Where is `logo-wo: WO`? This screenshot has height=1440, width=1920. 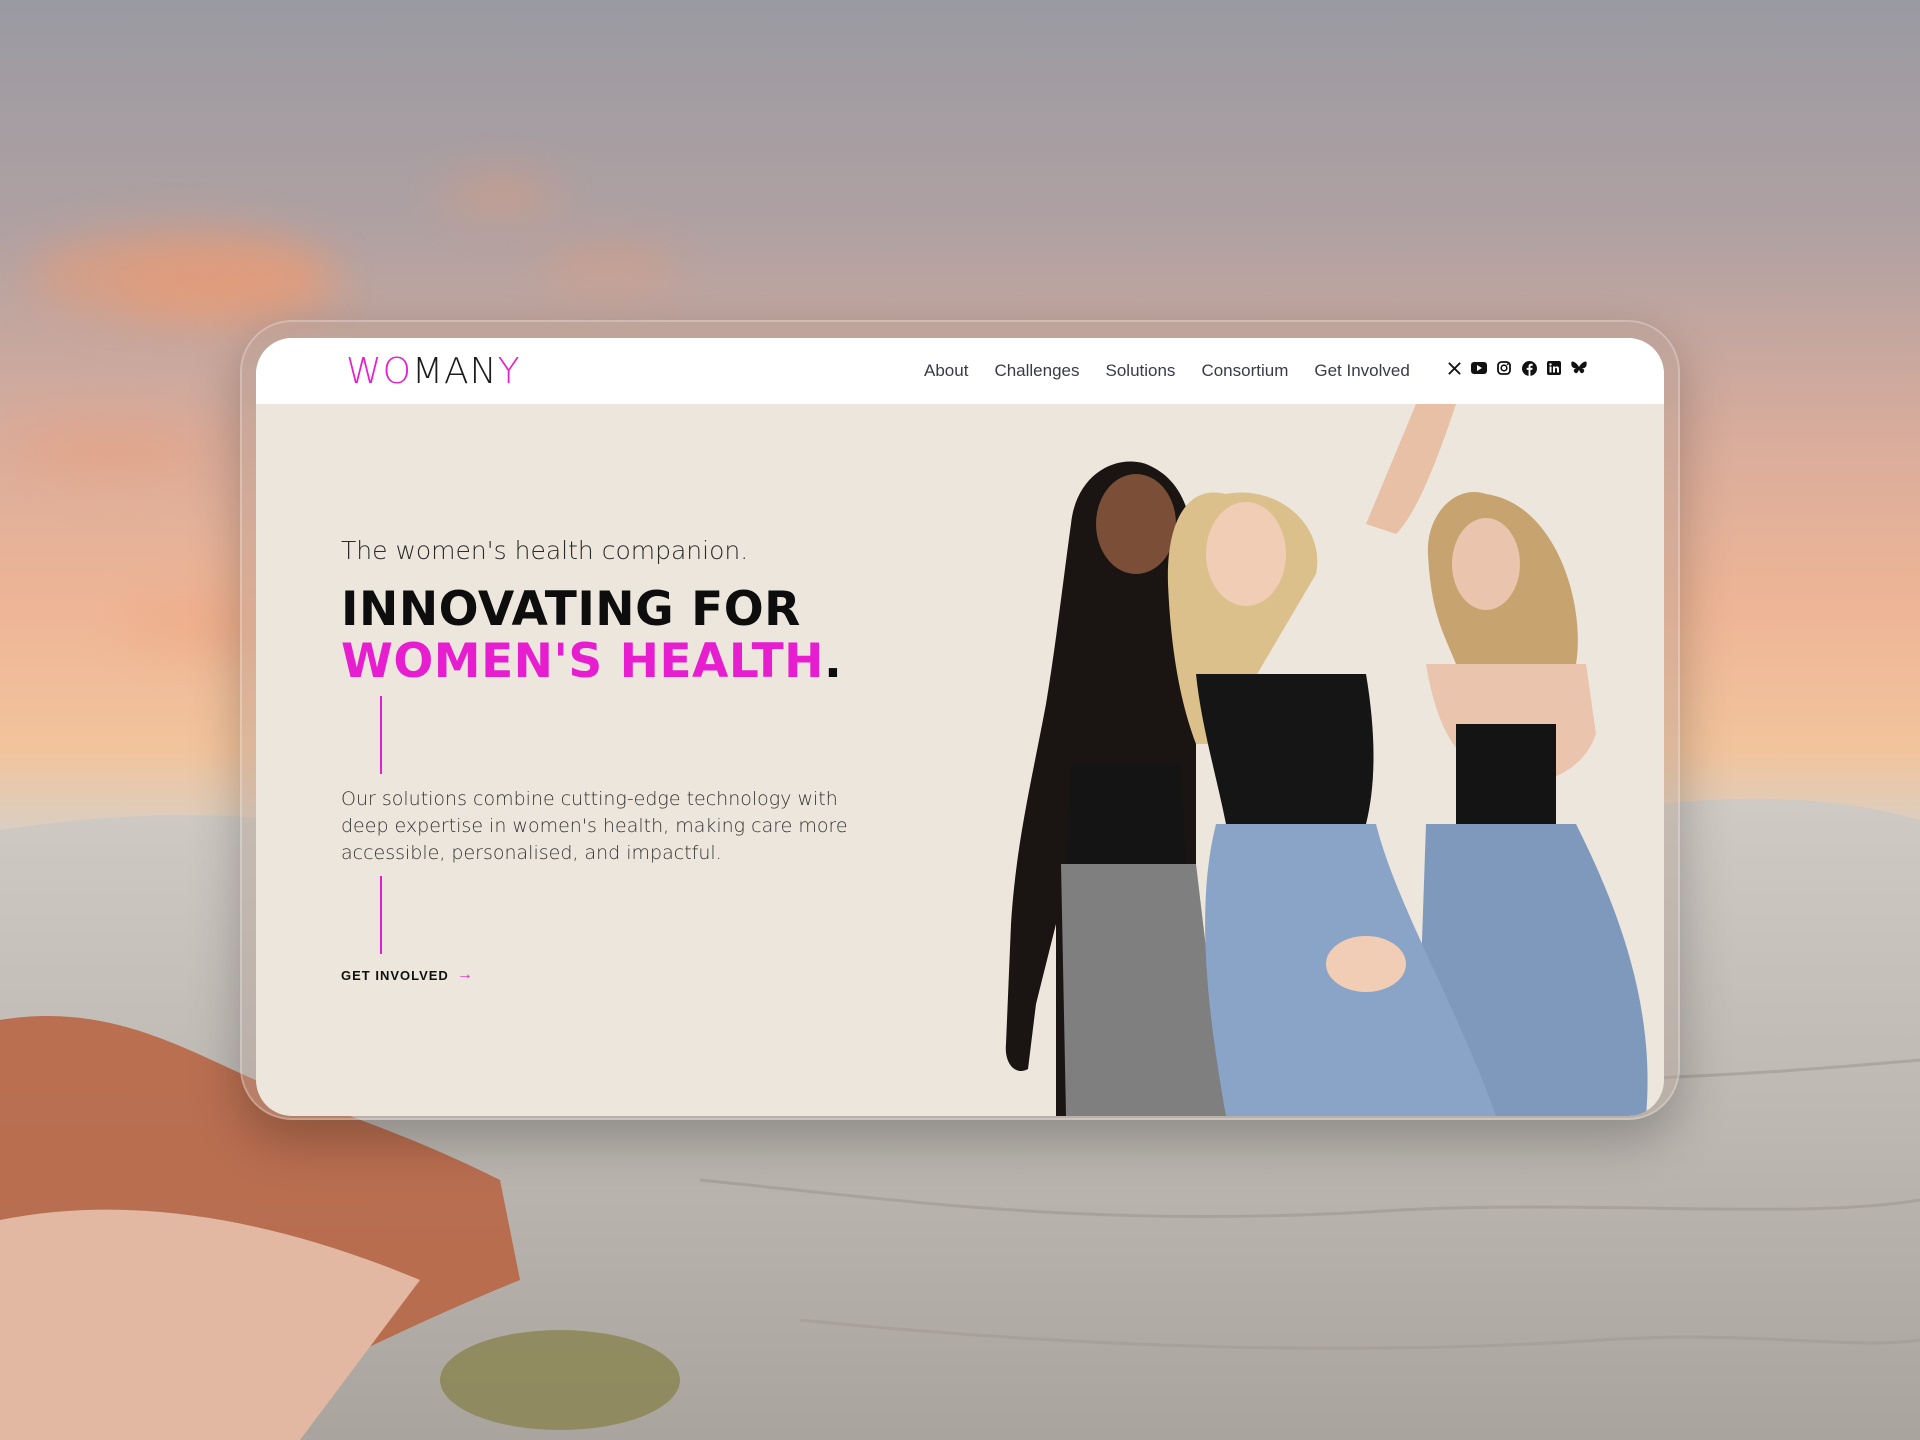
logo-wo: WO is located at coordinates (379, 371).